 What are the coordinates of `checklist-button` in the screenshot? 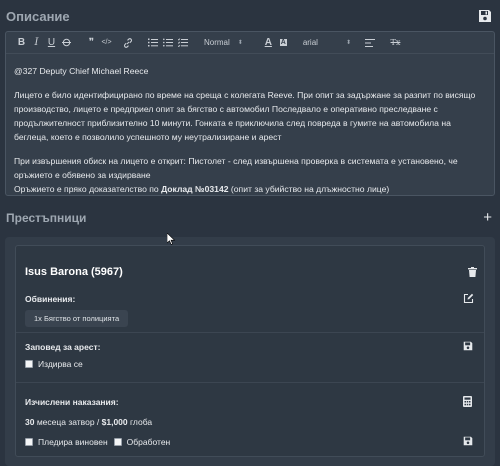 It's located at (182, 43).